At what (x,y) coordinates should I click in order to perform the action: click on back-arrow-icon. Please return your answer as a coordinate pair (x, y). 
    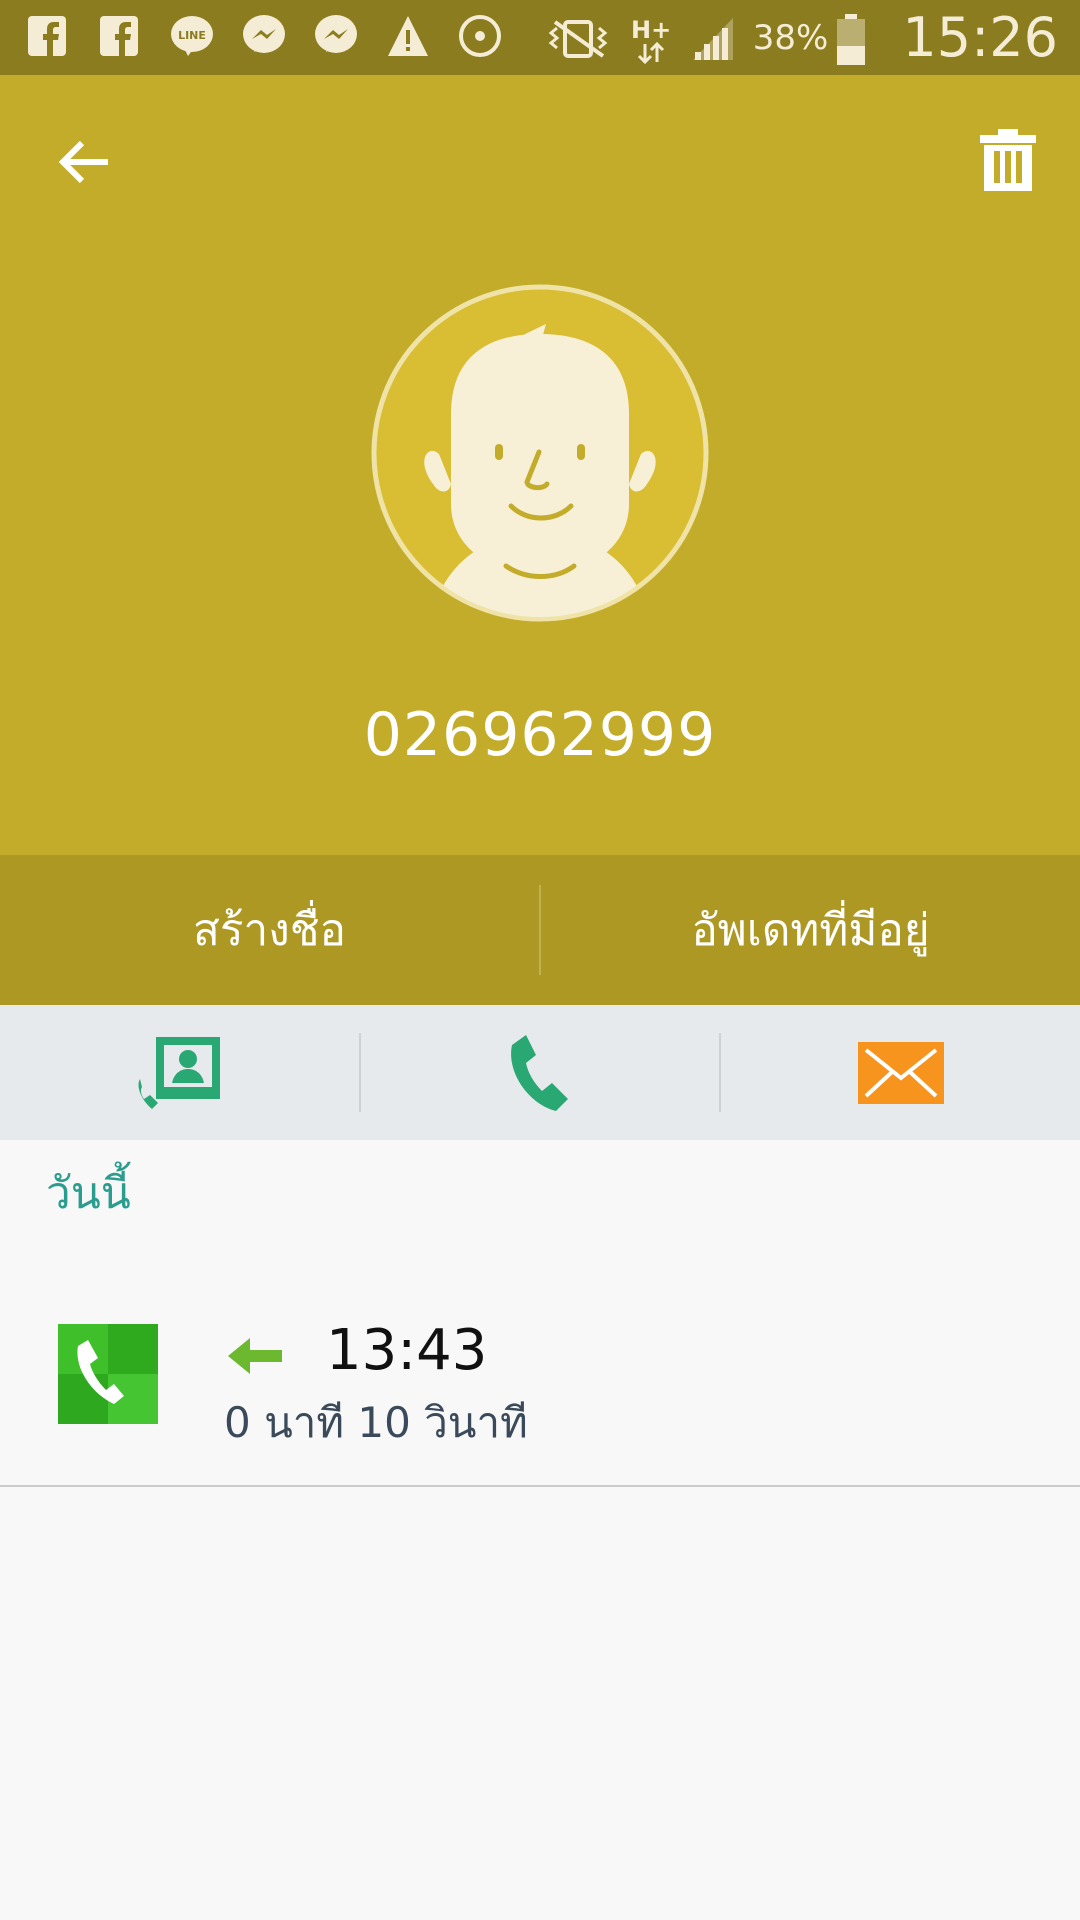
    Looking at the image, I should click on (83, 162).